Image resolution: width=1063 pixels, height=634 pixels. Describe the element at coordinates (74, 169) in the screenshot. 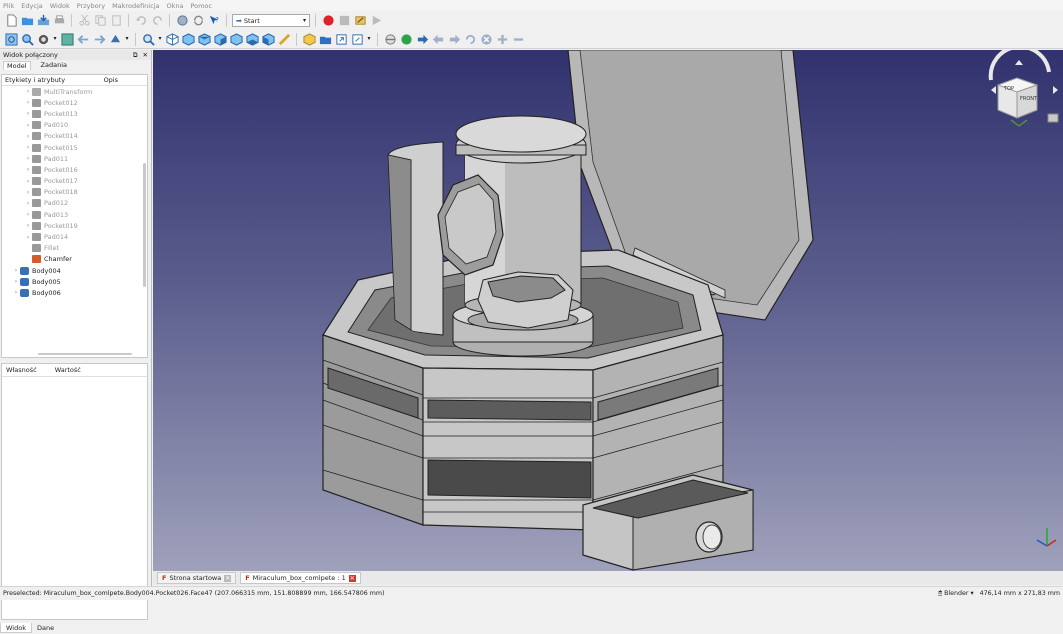

I see `tree-item: › Pocket016` at that location.